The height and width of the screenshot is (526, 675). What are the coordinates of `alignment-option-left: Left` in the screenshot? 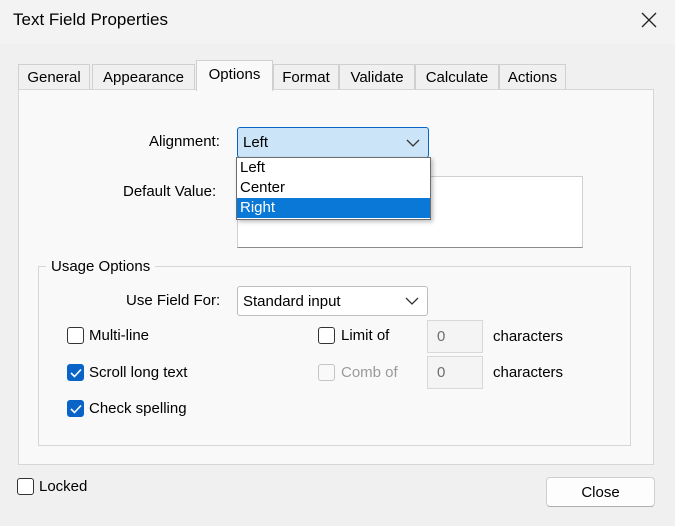 It's located at (333, 168).